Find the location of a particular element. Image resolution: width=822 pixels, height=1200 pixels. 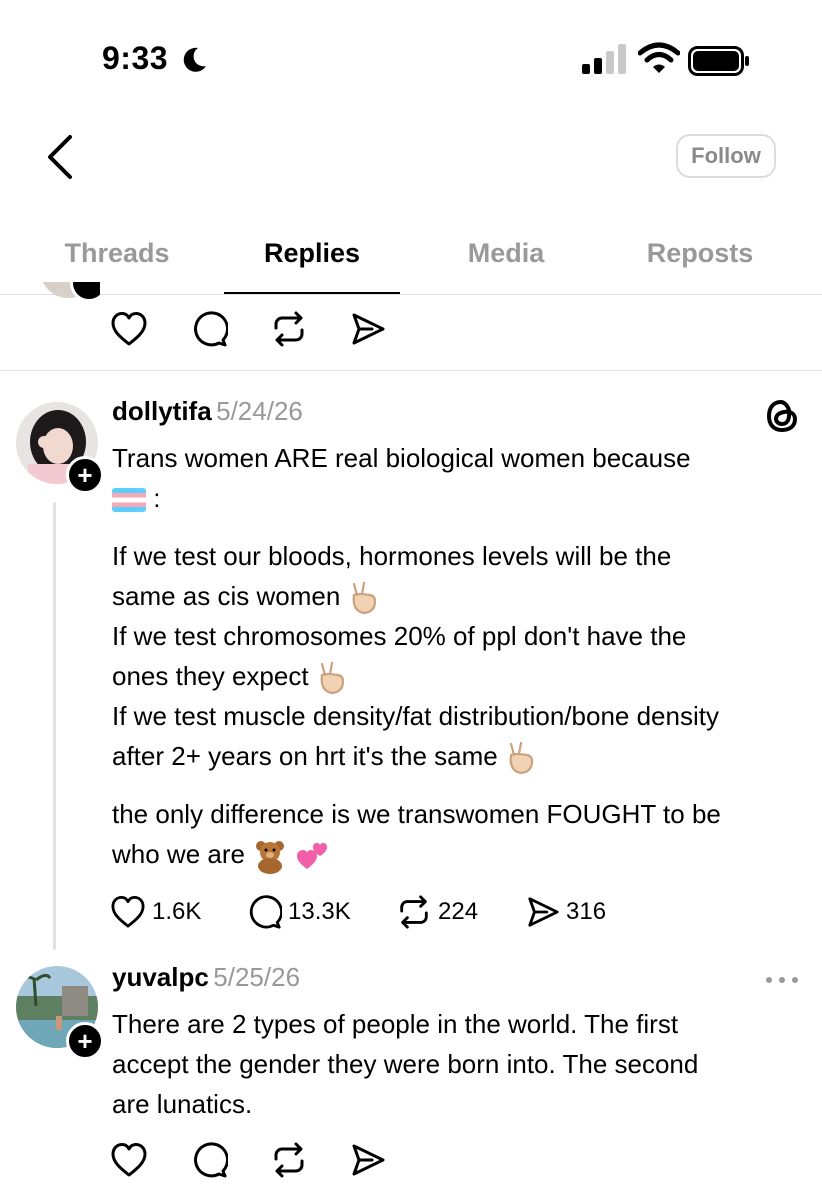

post-divider is located at coordinates (411, 370).